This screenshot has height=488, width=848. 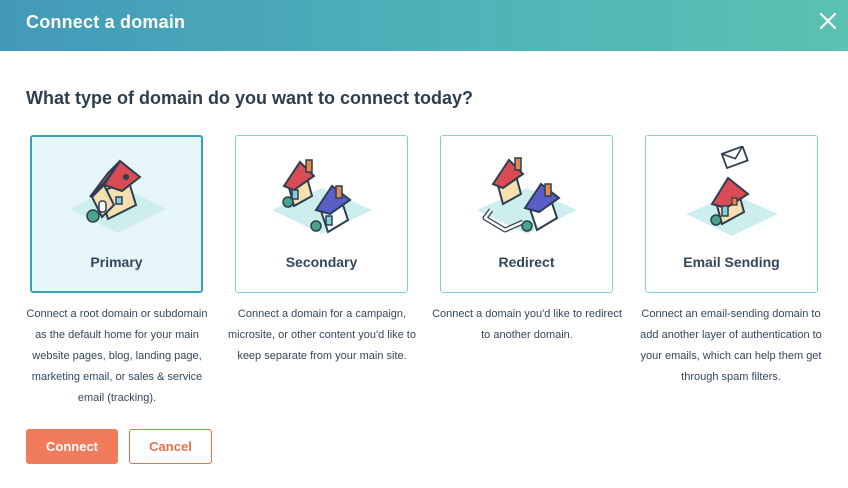 What do you see at coordinates (828, 21) in the screenshot?
I see `close-icon` at bounding box center [828, 21].